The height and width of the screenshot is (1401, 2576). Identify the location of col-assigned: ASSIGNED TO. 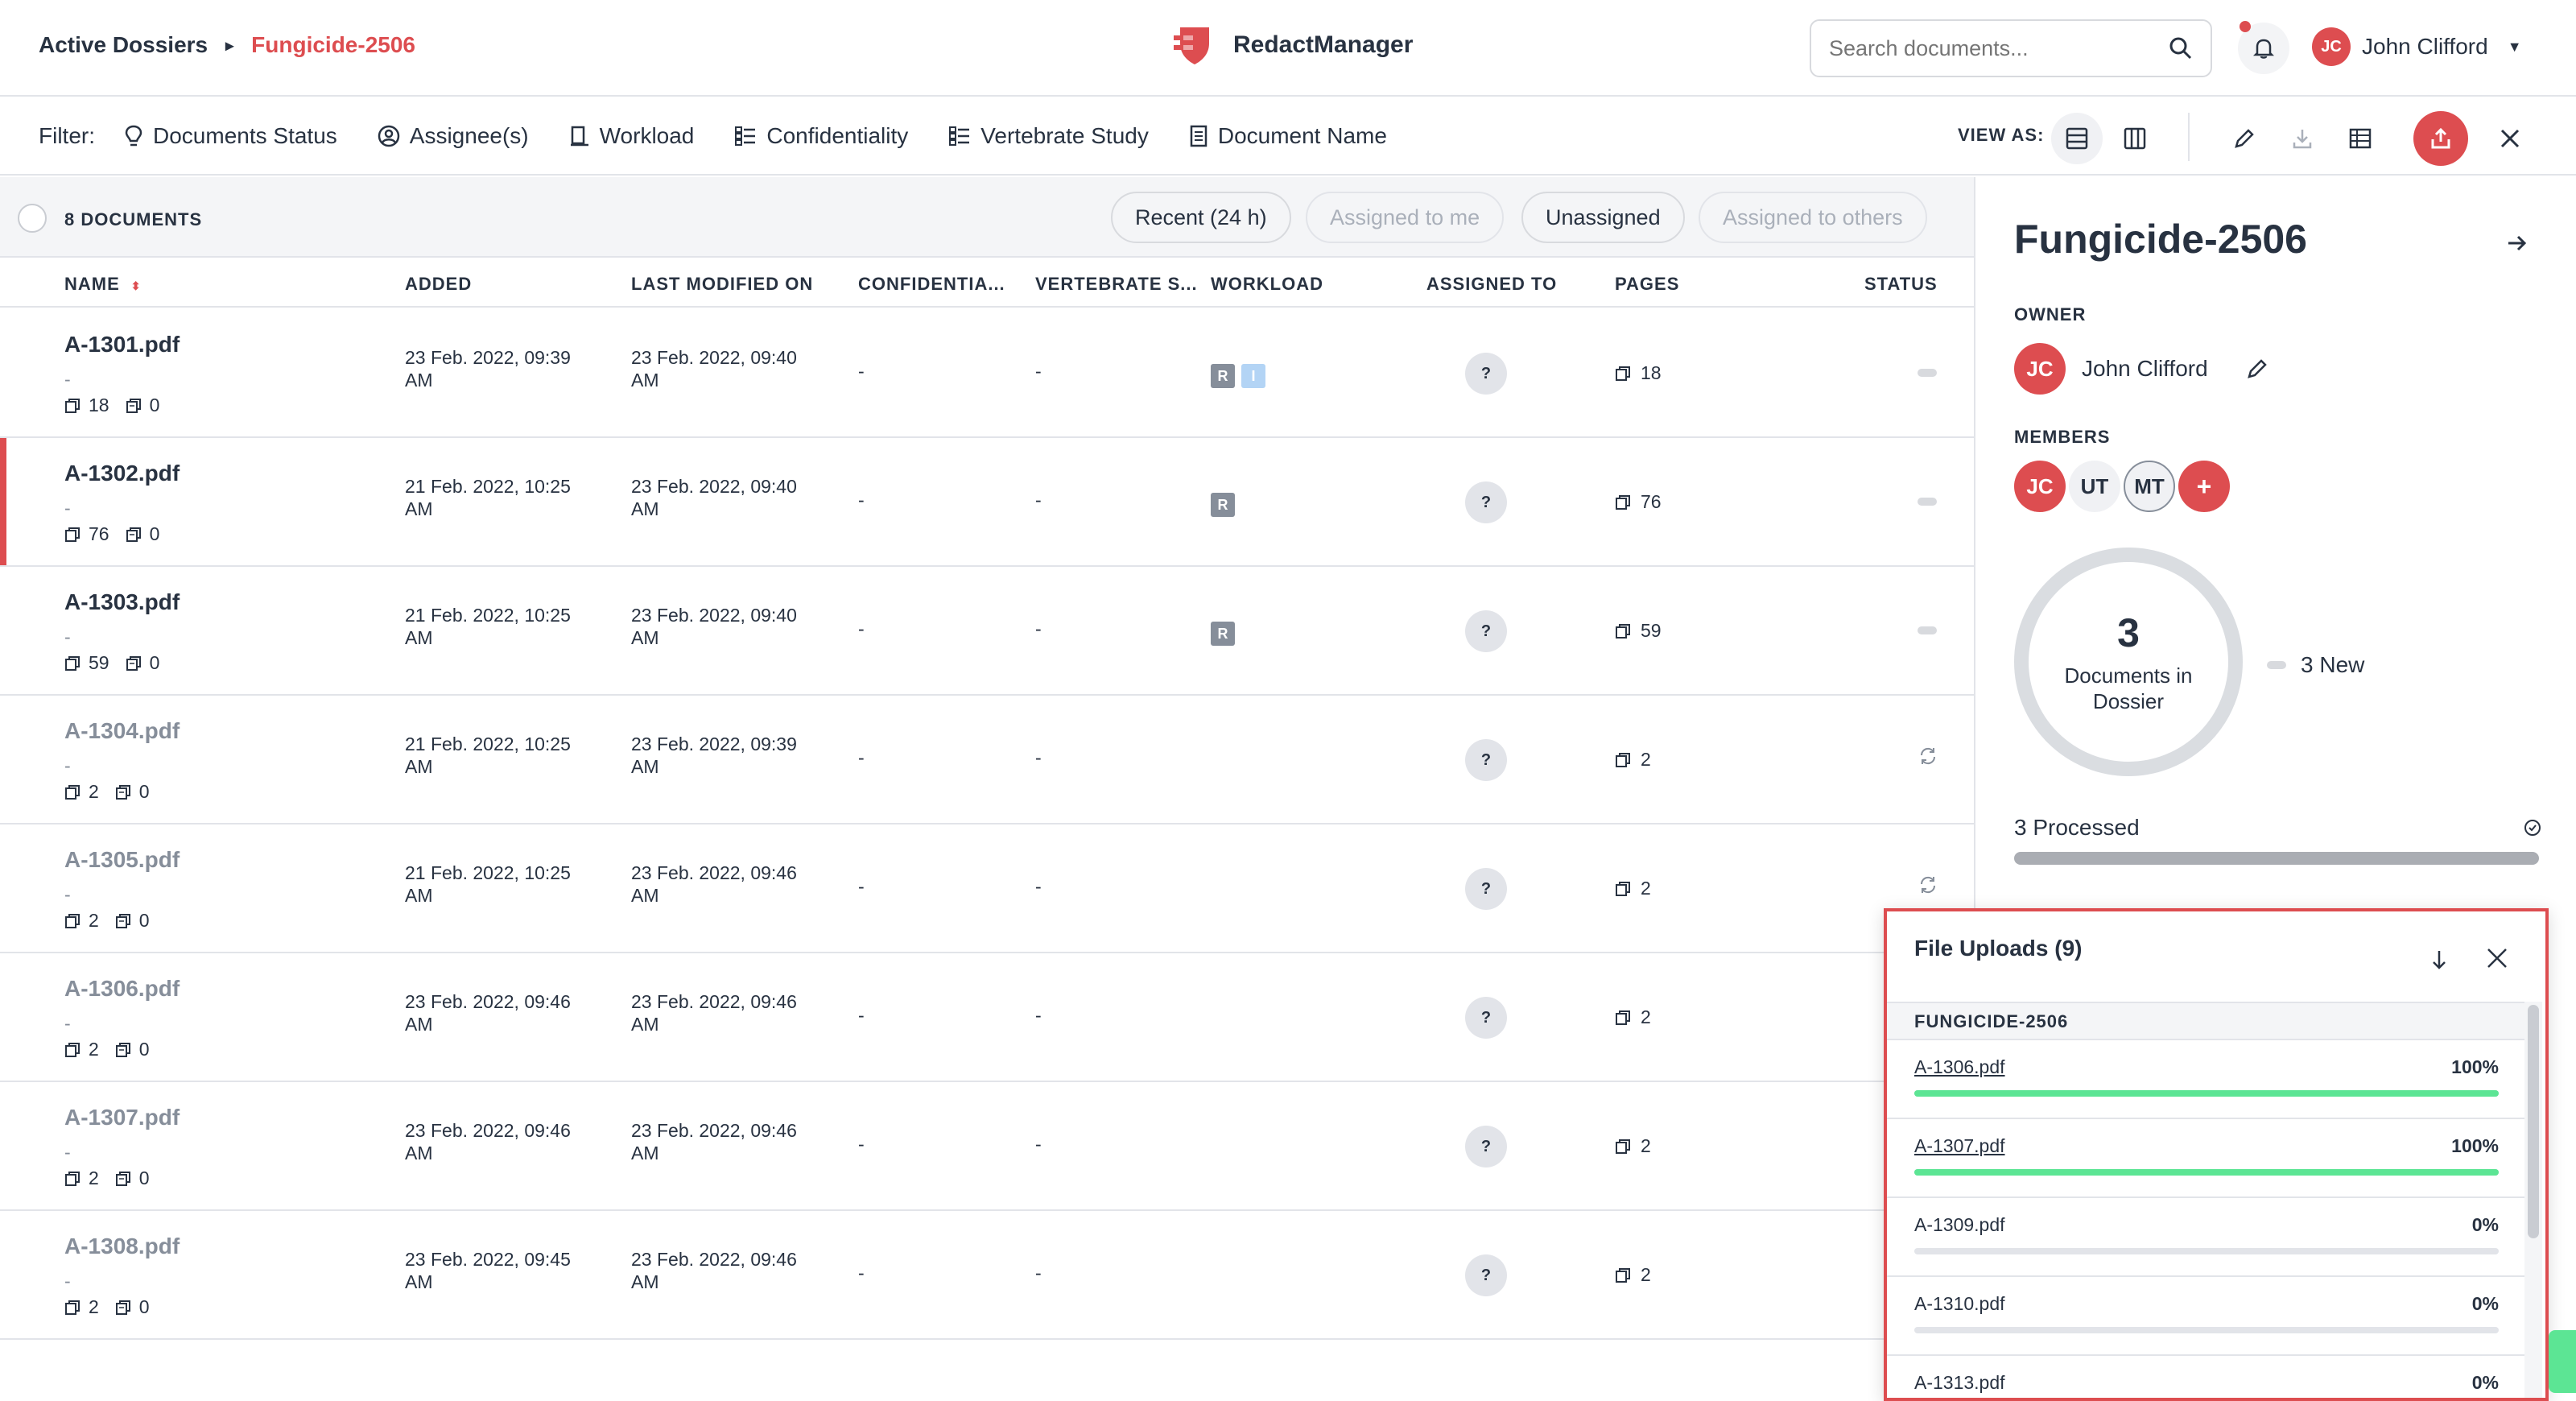
(1491, 284).